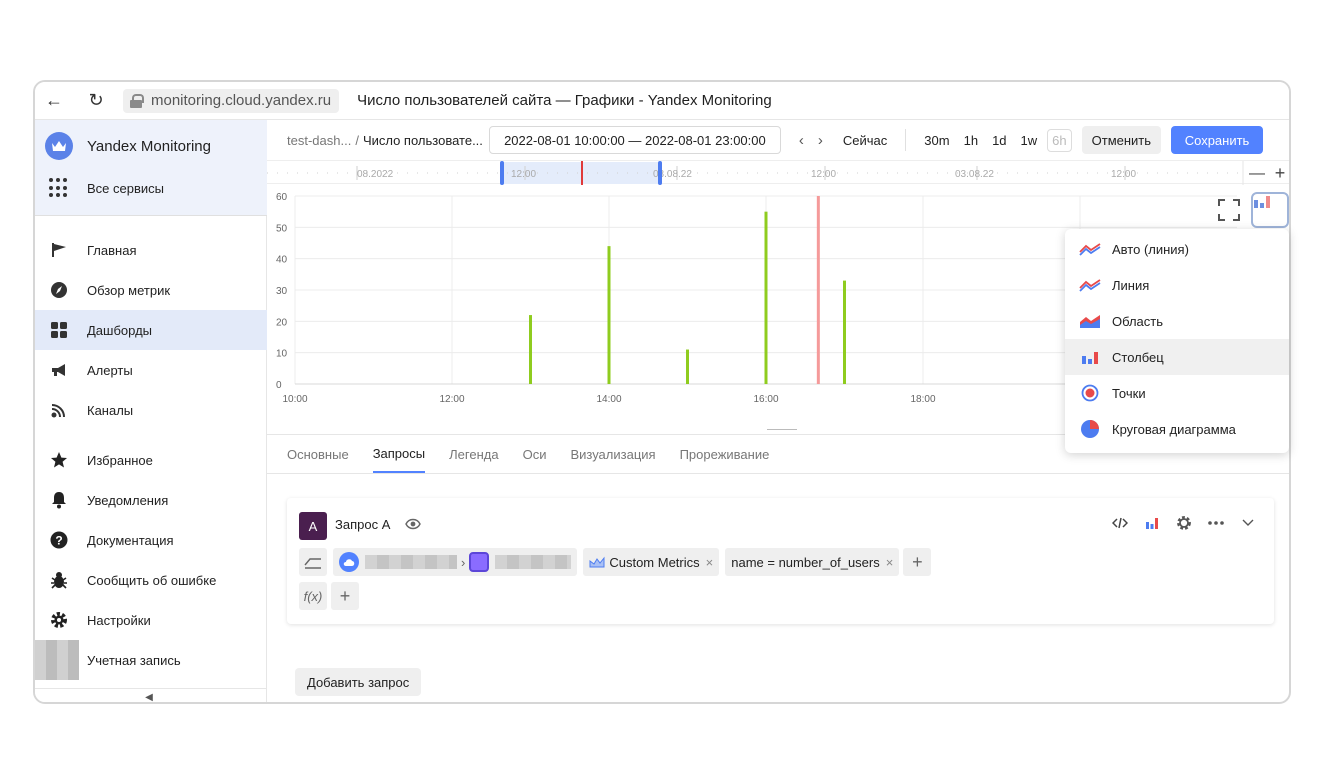  I want to click on redacted-cloud-name, so click(411, 562).